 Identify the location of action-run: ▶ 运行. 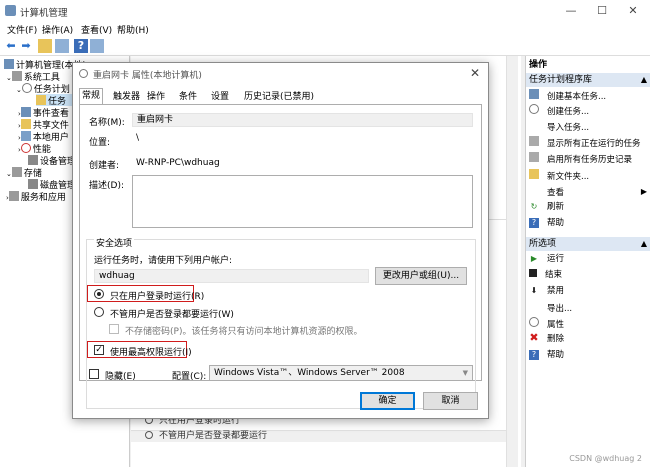
(589, 259).